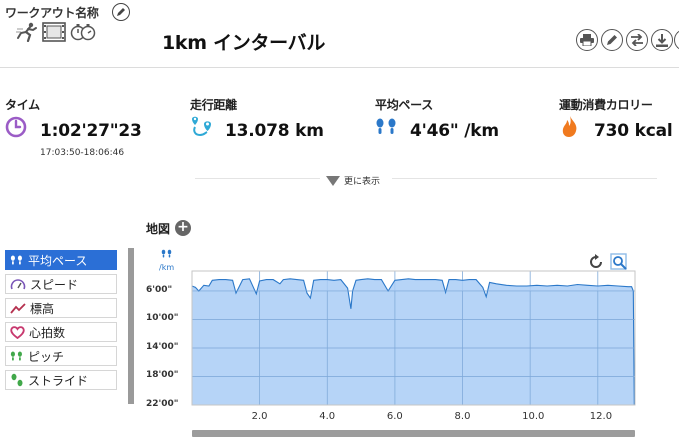 This screenshot has height=441, width=679. What do you see at coordinates (162, 346) in the screenshot?
I see `y-tick-label: 14'00"` at bounding box center [162, 346].